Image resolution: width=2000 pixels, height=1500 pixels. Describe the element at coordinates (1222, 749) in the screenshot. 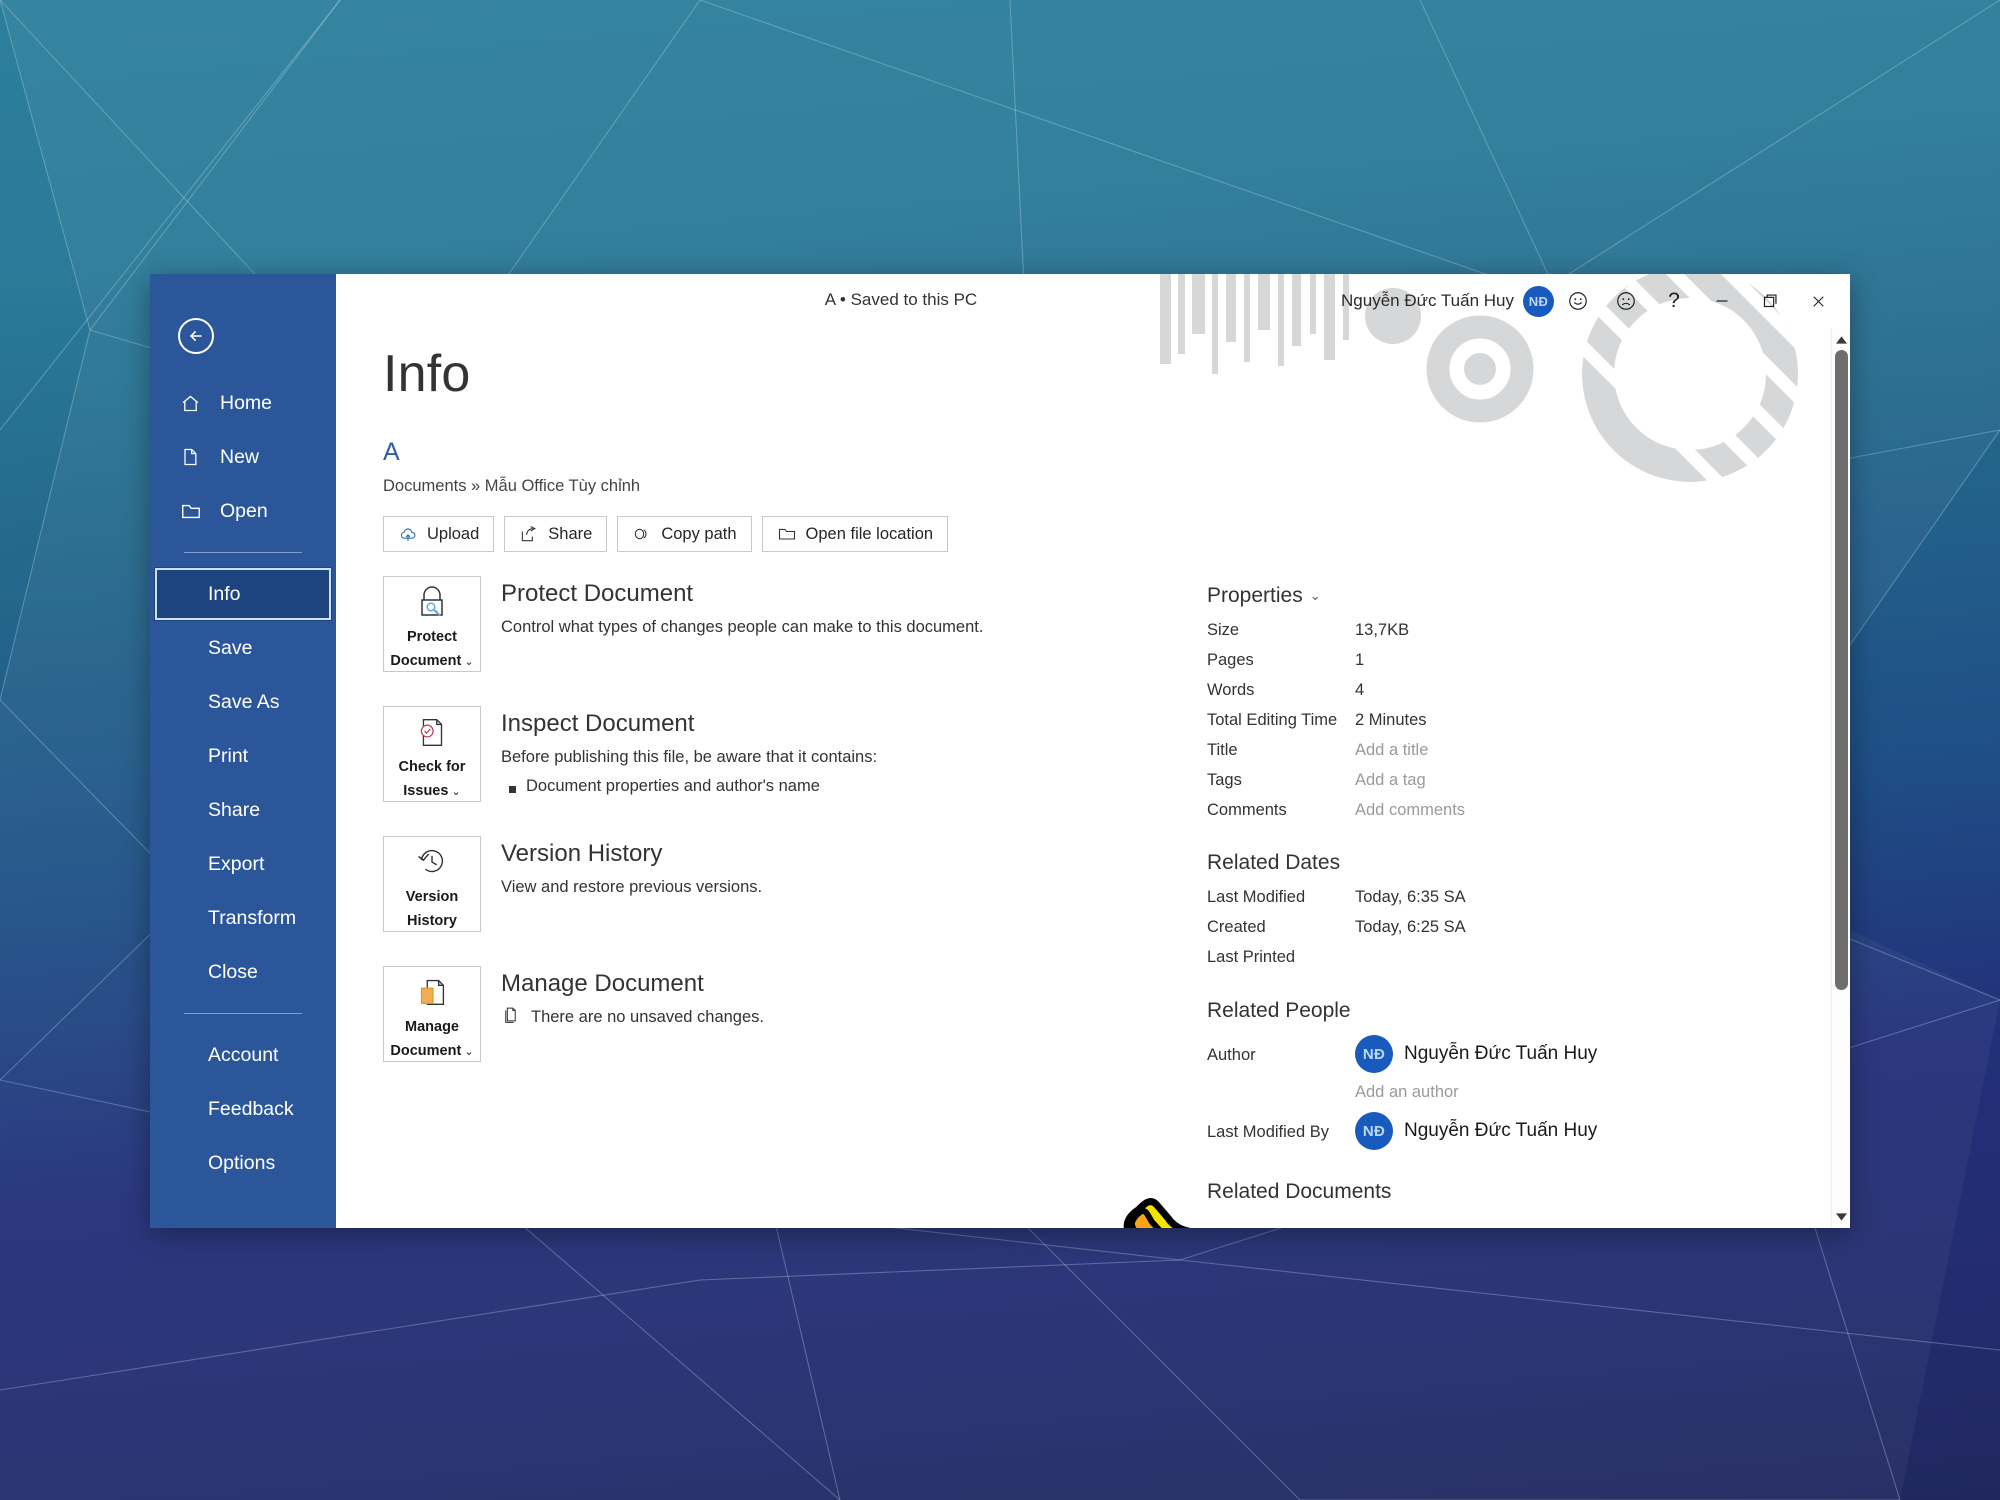

I see `property-key: Title` at that location.